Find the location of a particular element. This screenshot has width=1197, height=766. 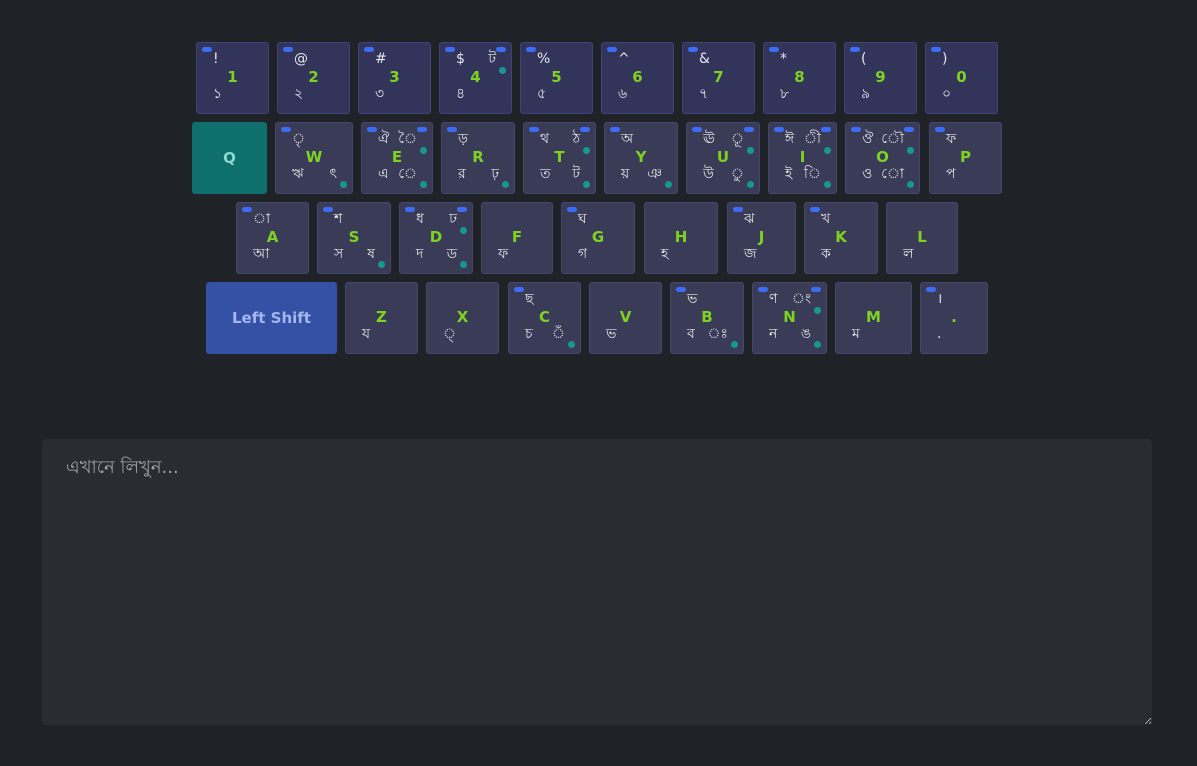

base-char-label: ৬ is located at coordinates (623, 94).